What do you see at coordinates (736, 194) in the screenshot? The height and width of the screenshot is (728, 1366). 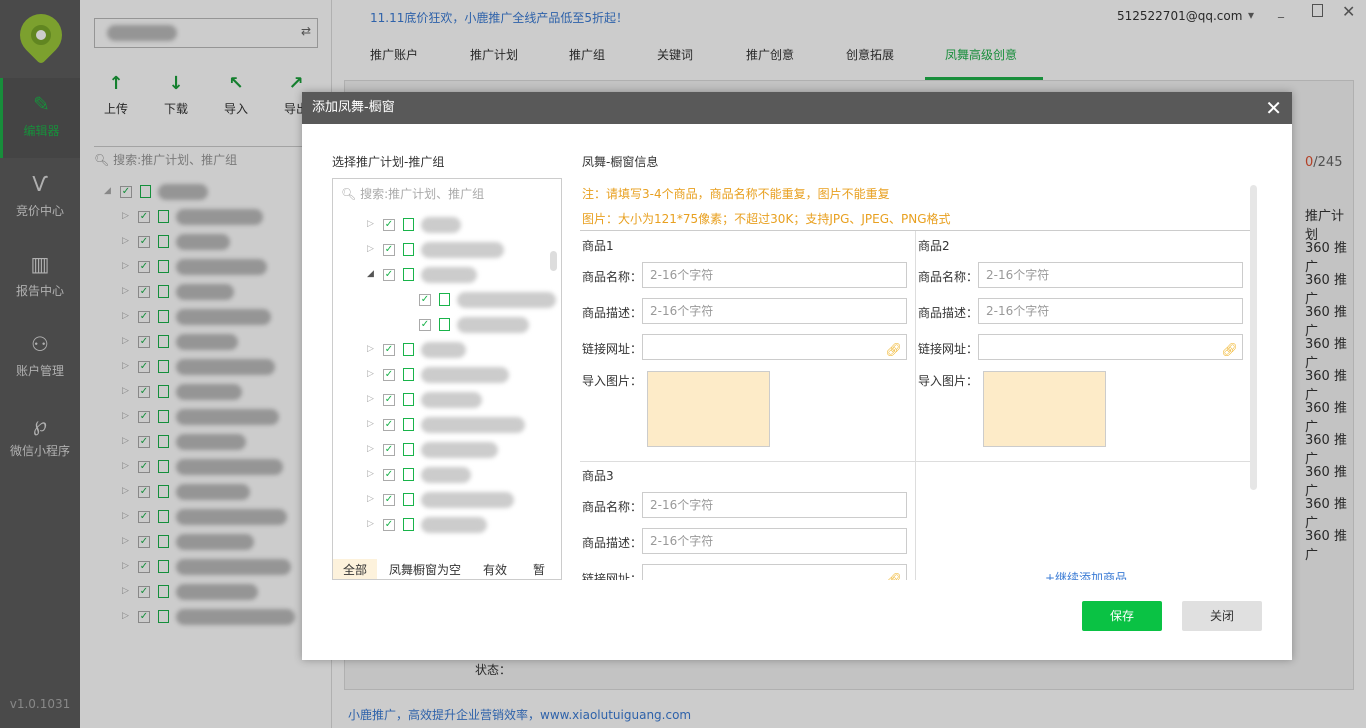 I see `note-rule: 注：请填写3-4个商品，商品名称不能重复，图片不能重复` at bounding box center [736, 194].